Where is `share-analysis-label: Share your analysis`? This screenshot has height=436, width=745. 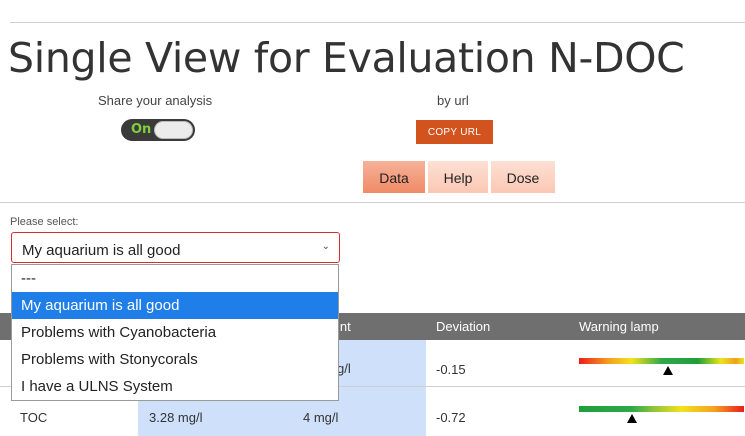 share-analysis-label: Share your analysis is located at coordinates (155, 100).